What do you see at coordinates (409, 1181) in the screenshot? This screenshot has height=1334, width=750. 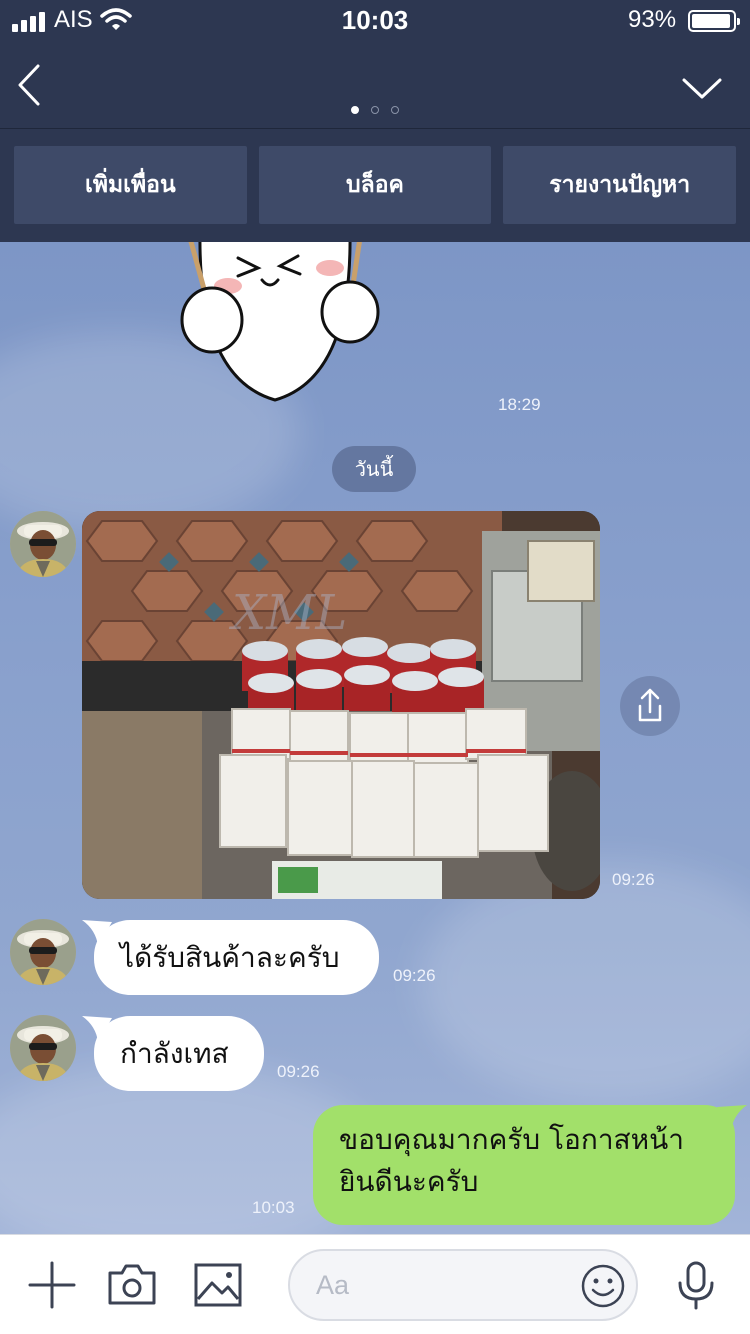 I see `message-text-line: ยินดีนะครับ` at bounding box center [409, 1181].